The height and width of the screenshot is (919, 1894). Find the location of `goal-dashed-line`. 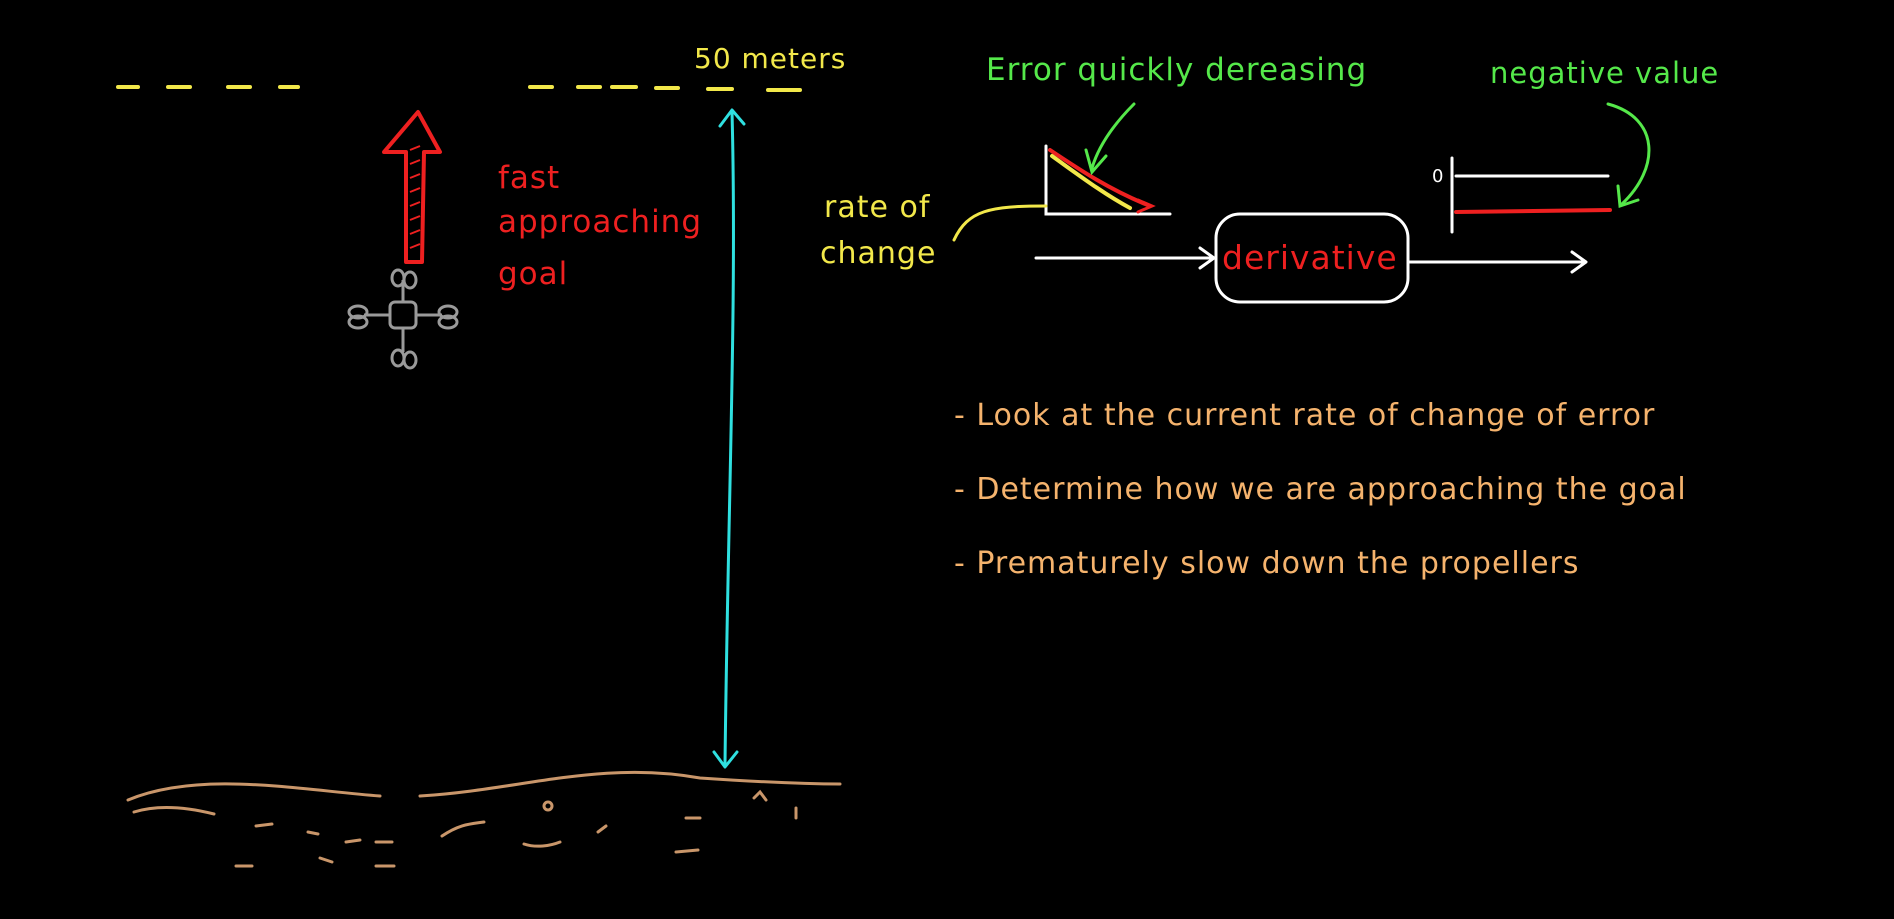

goal-dashed-line is located at coordinates (459, 88).